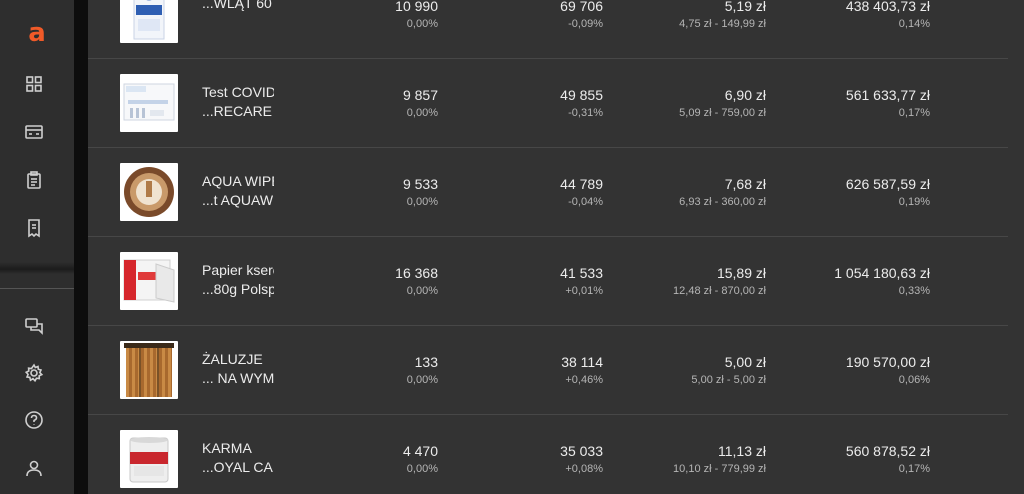 This screenshot has height=494, width=1024. I want to click on price-cell: 7,68 zł 6,93 zł - 360,00 zł, so click(722, 192).